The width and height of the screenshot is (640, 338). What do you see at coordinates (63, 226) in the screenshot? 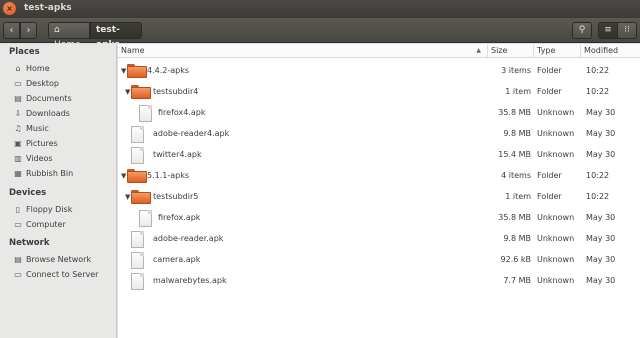
I see `sidebar-item-computer: ▭ Computer` at bounding box center [63, 226].